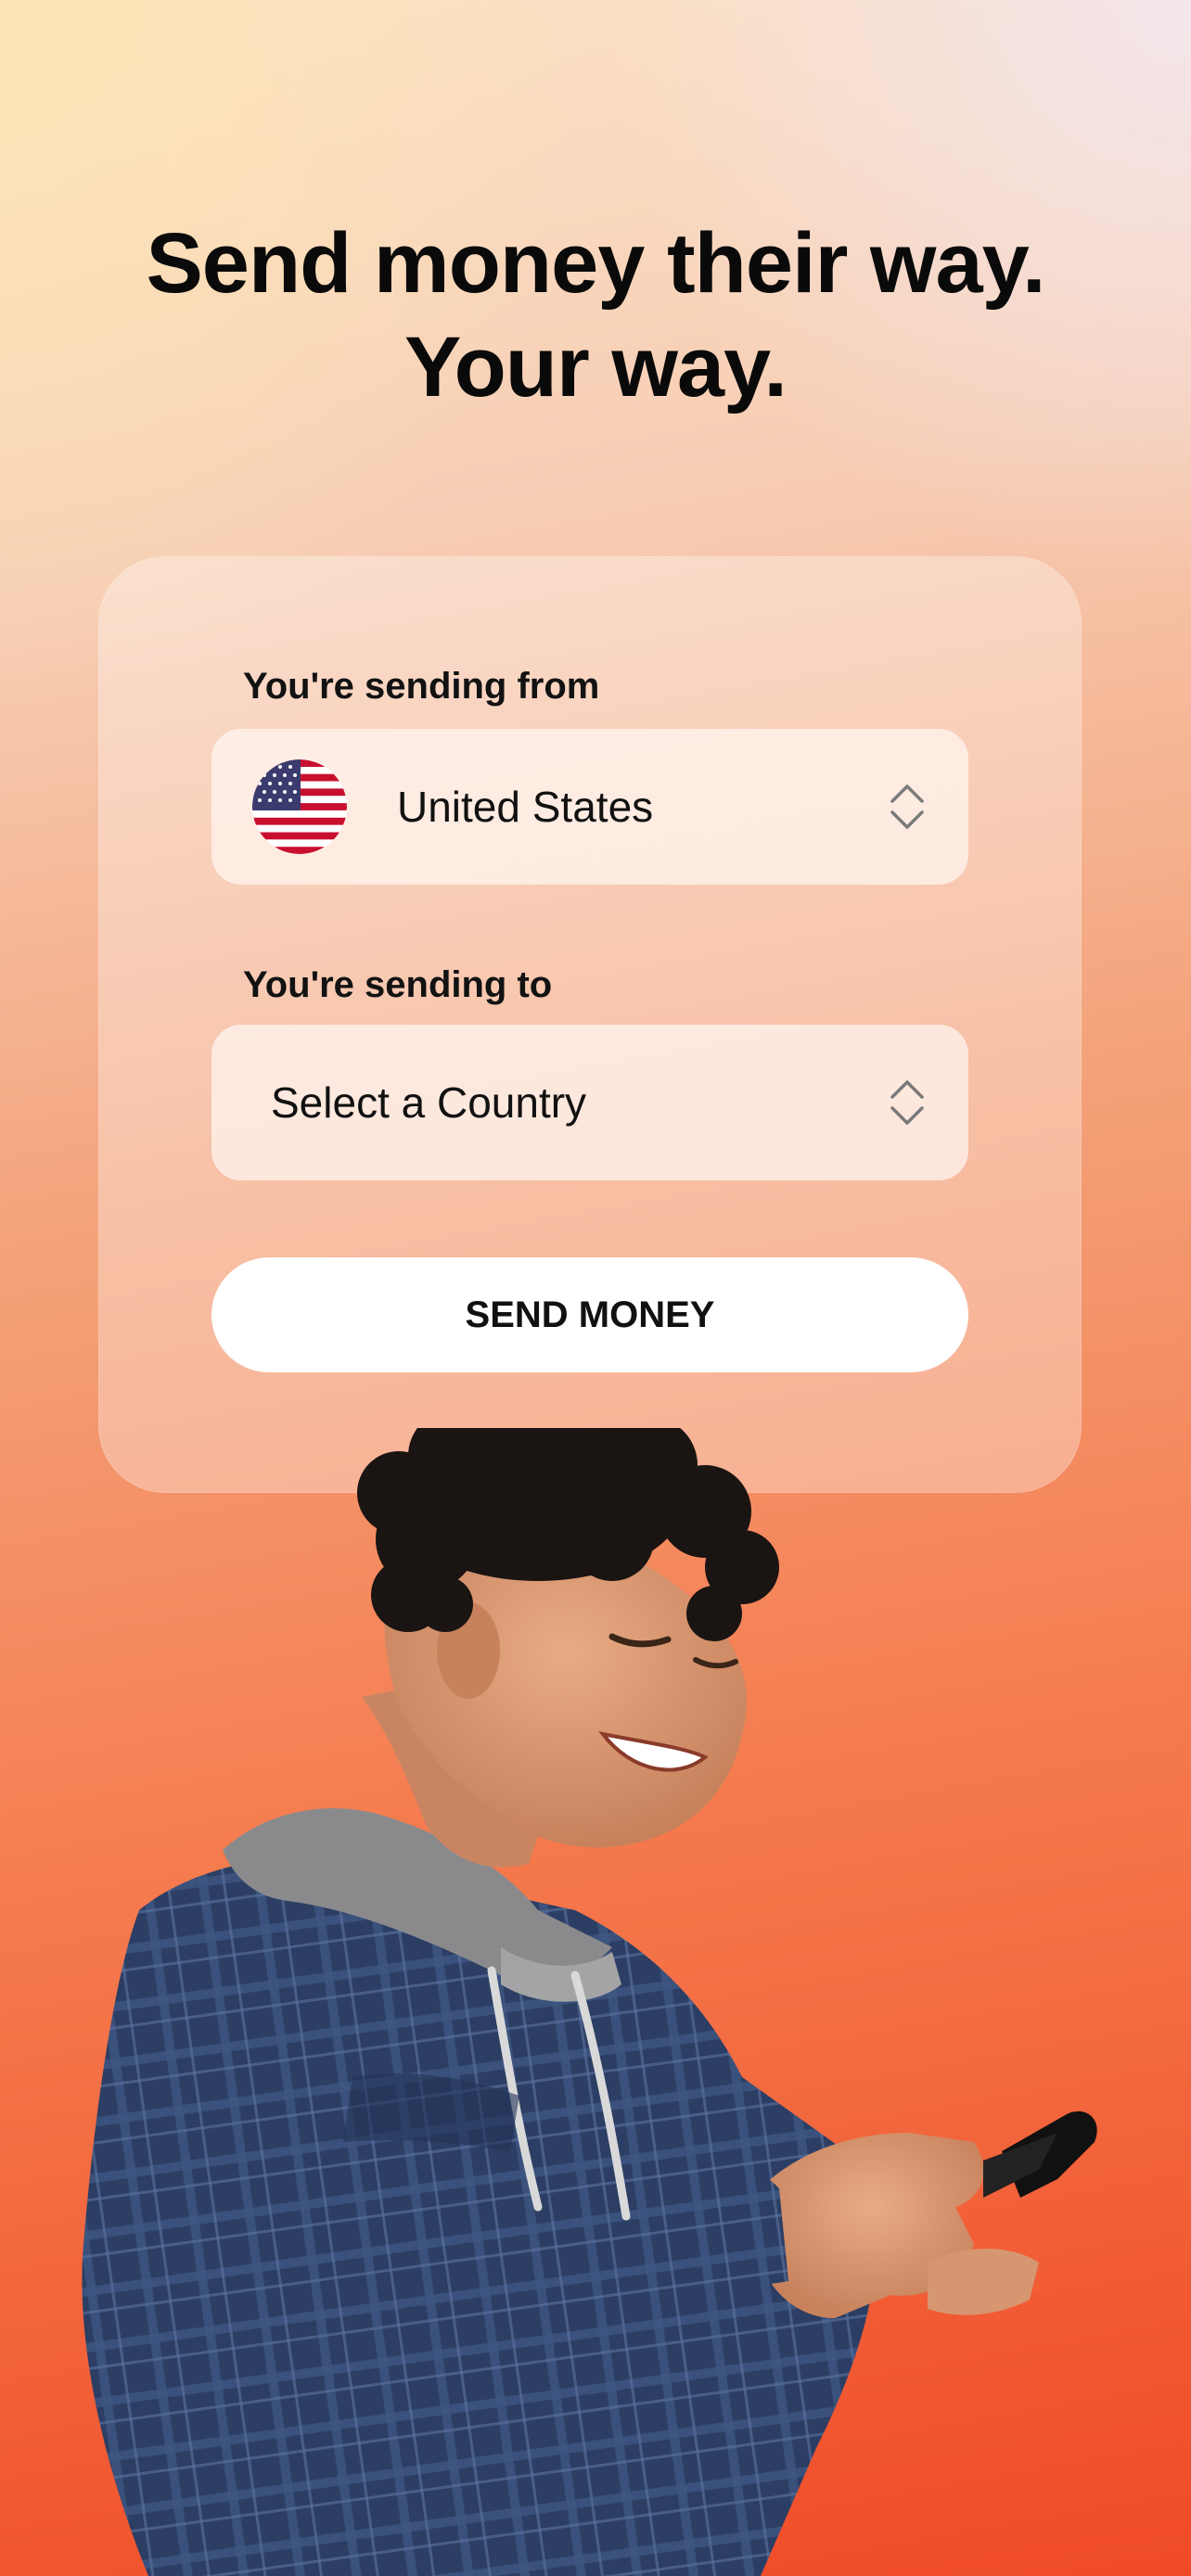 The image size is (1191, 2576). Describe the element at coordinates (398, 984) in the screenshot. I see `to-label: You're sending to` at that location.